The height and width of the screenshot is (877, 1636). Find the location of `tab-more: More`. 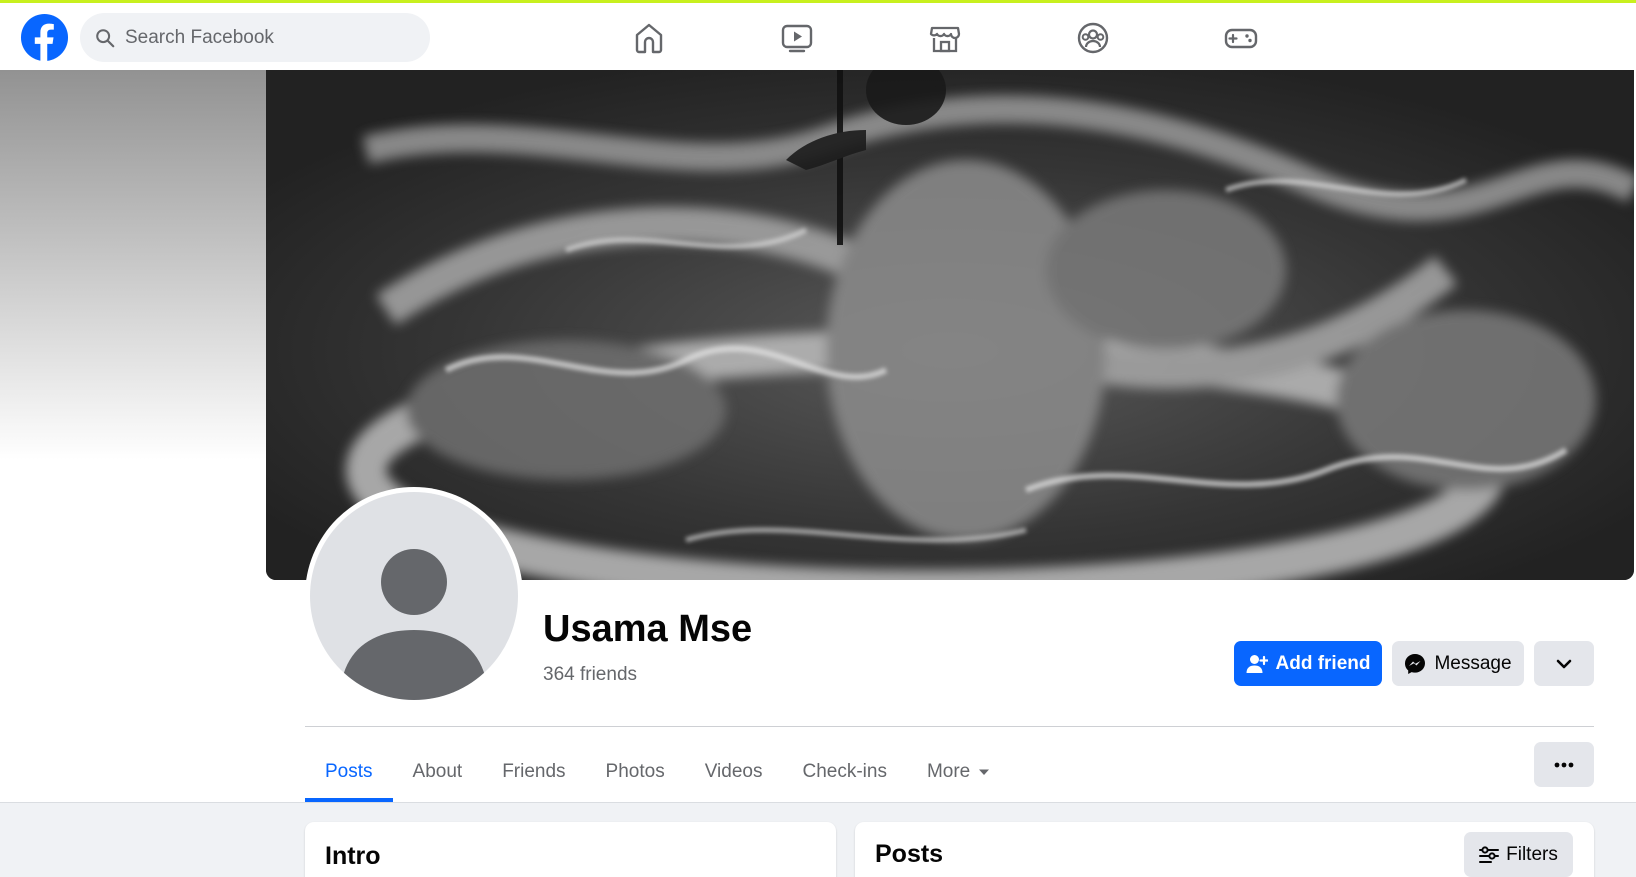

tab-more: More is located at coordinates (958, 772).